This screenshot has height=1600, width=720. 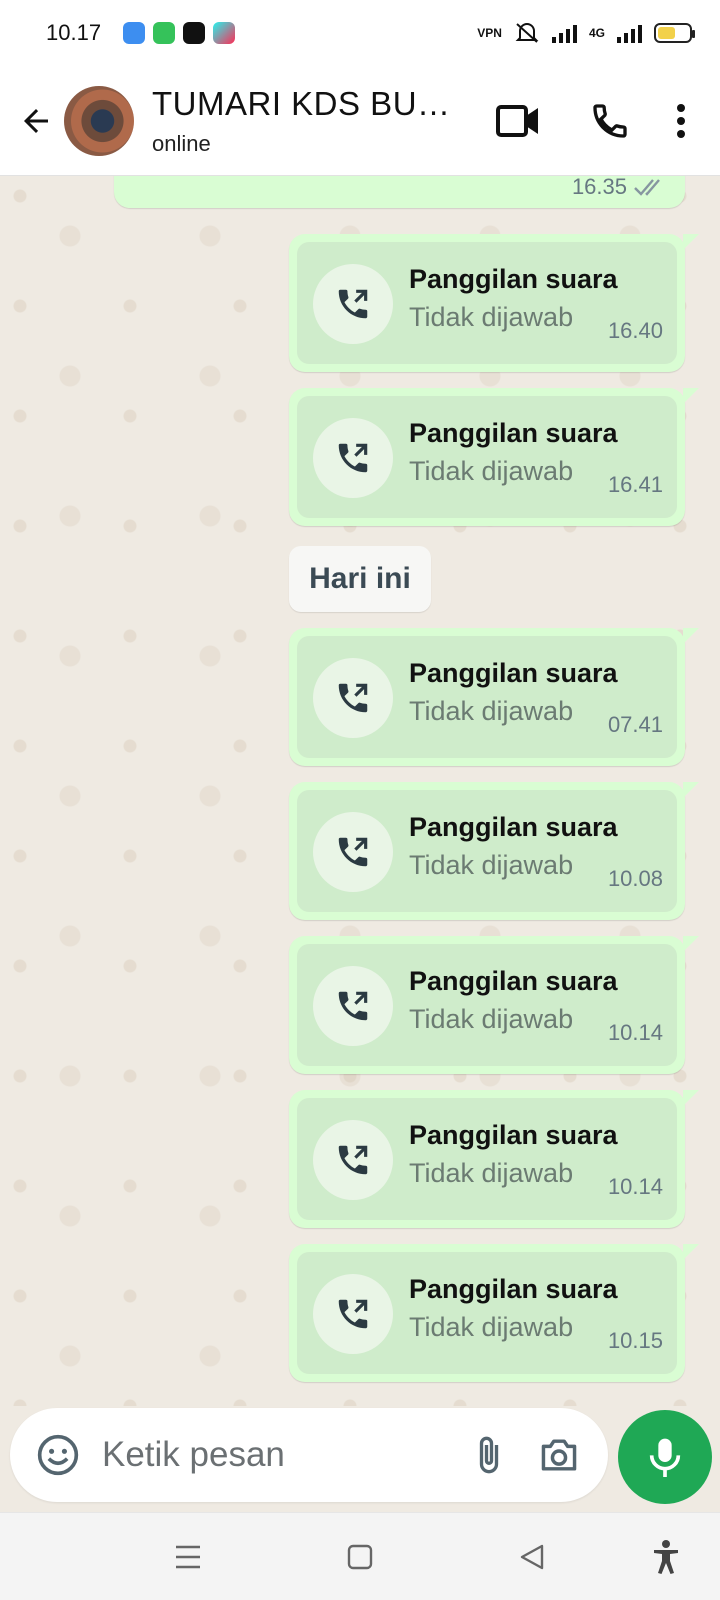 I want to click on back-button, so click(x=36, y=121).